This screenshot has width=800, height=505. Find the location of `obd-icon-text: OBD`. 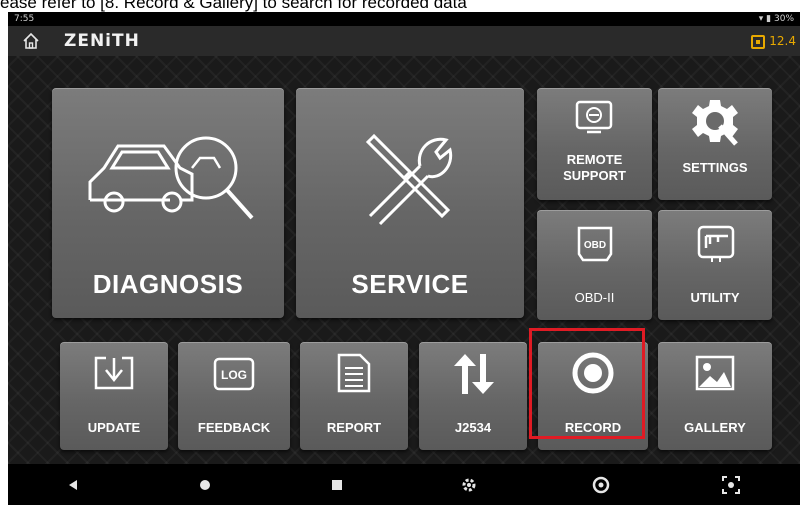

obd-icon-text: OBD is located at coordinates (595, 245).